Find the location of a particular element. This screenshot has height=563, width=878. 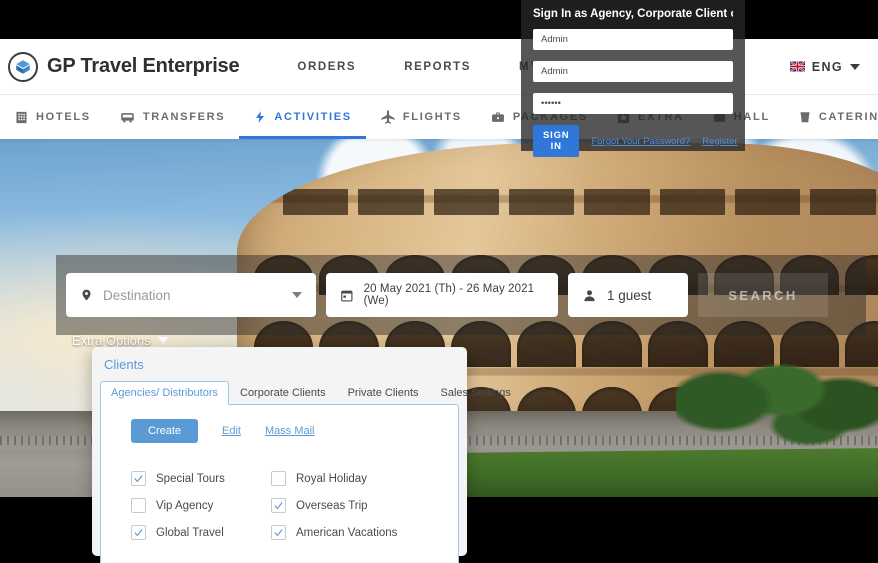

colosseum-upper-windows is located at coordinates (578, 202).